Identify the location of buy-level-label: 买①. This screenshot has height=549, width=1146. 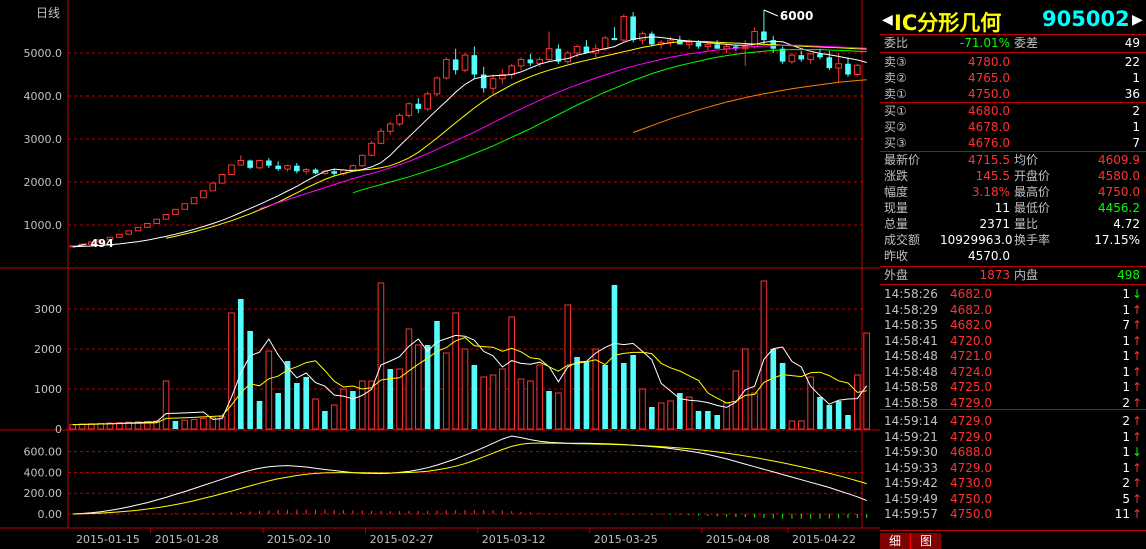
(895, 111).